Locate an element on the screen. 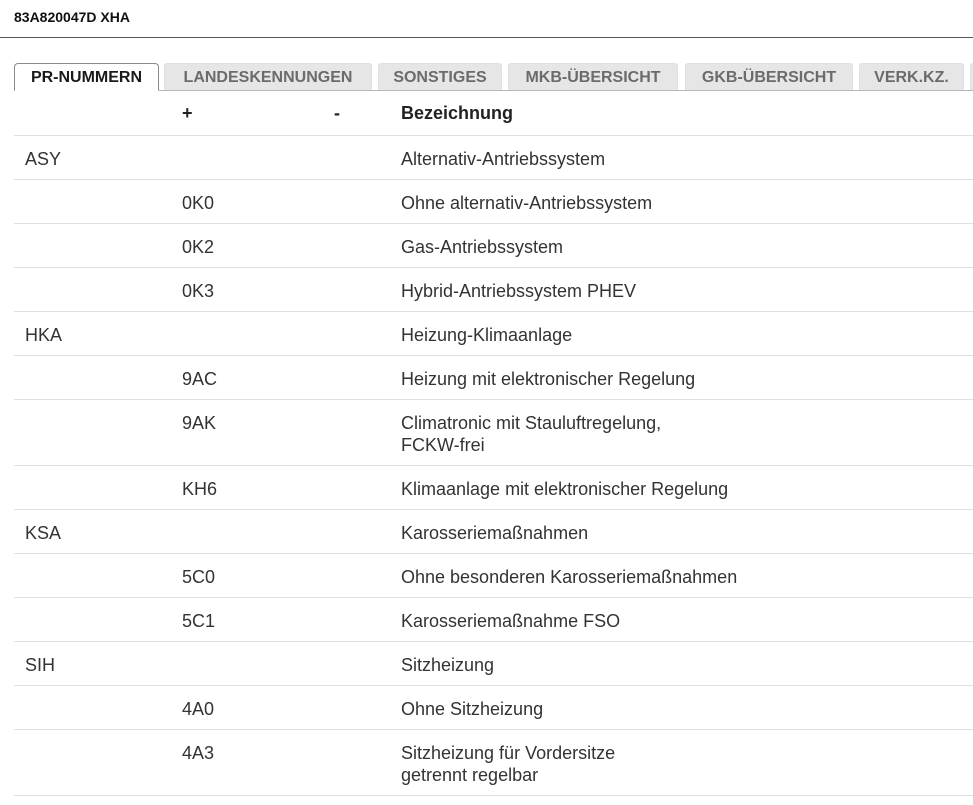 Image resolution: width=973 pixels, height=805 pixels. row-description: Ohne besonderen Karosseriemaßnahmen is located at coordinates (569, 577).